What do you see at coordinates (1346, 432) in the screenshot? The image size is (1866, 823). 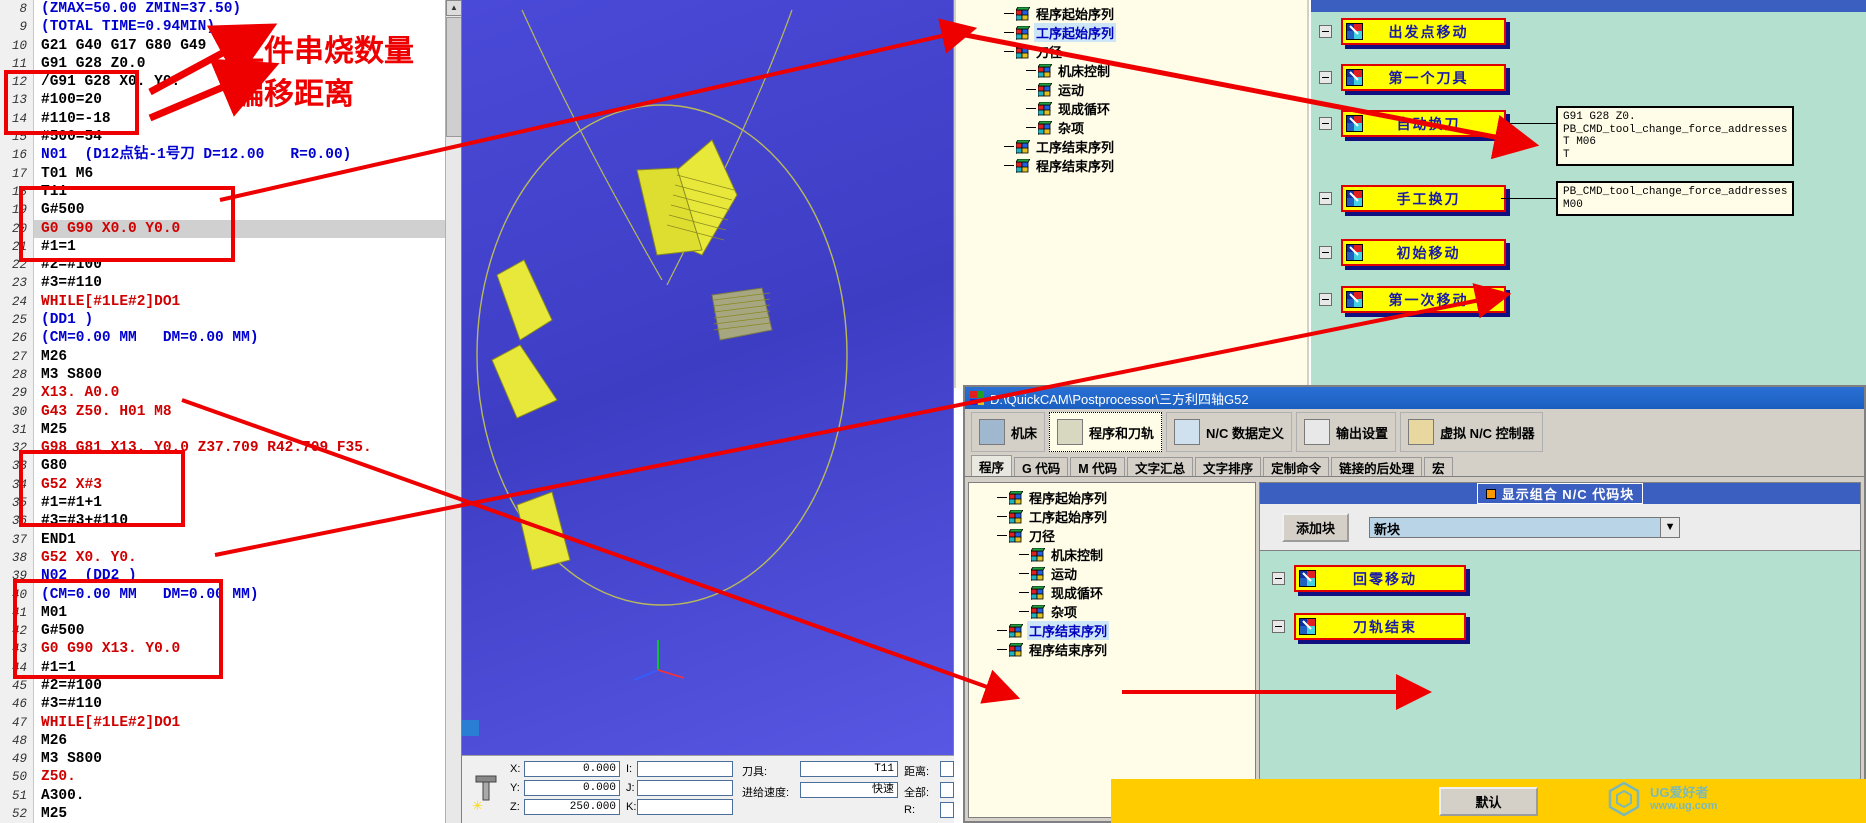 I see `toolbar-tab-4: 输出设置` at bounding box center [1346, 432].